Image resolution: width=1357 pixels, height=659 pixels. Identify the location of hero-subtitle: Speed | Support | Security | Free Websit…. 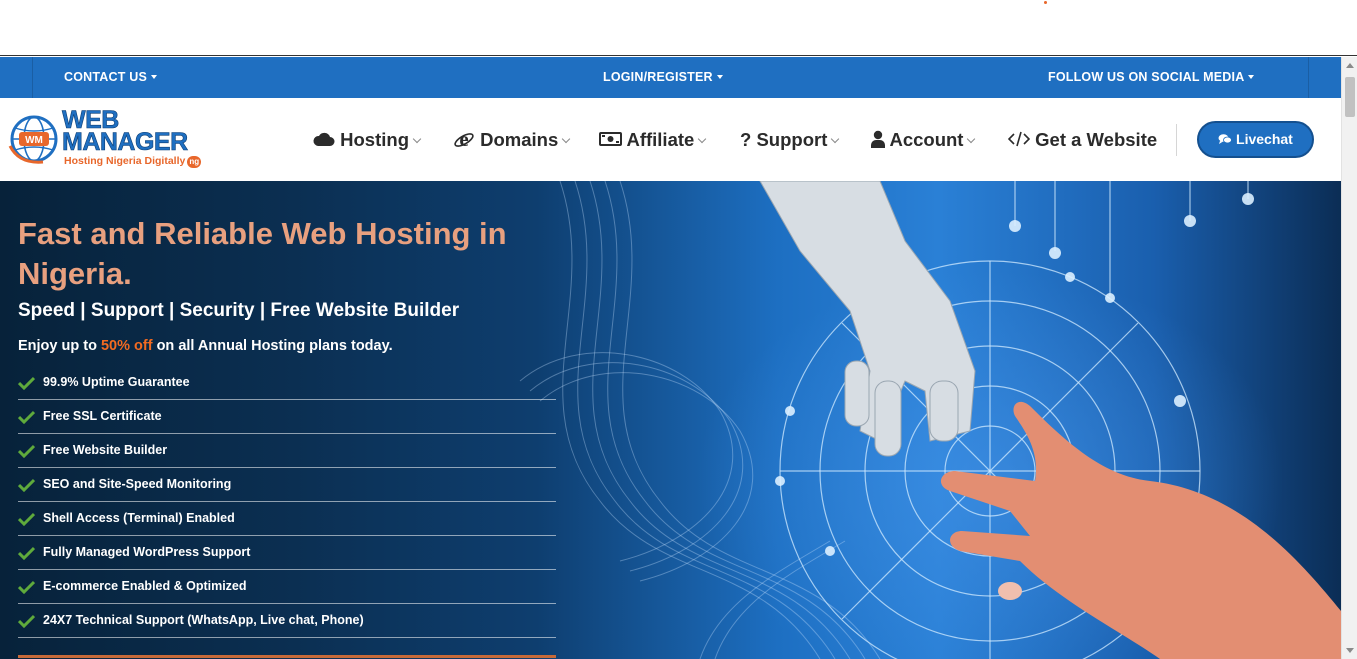
(239, 310).